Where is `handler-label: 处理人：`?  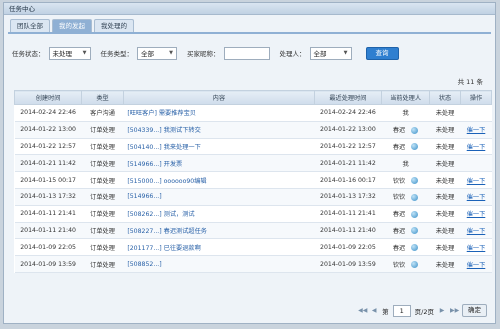
handler-label: 处理人： is located at coordinates (292, 54).